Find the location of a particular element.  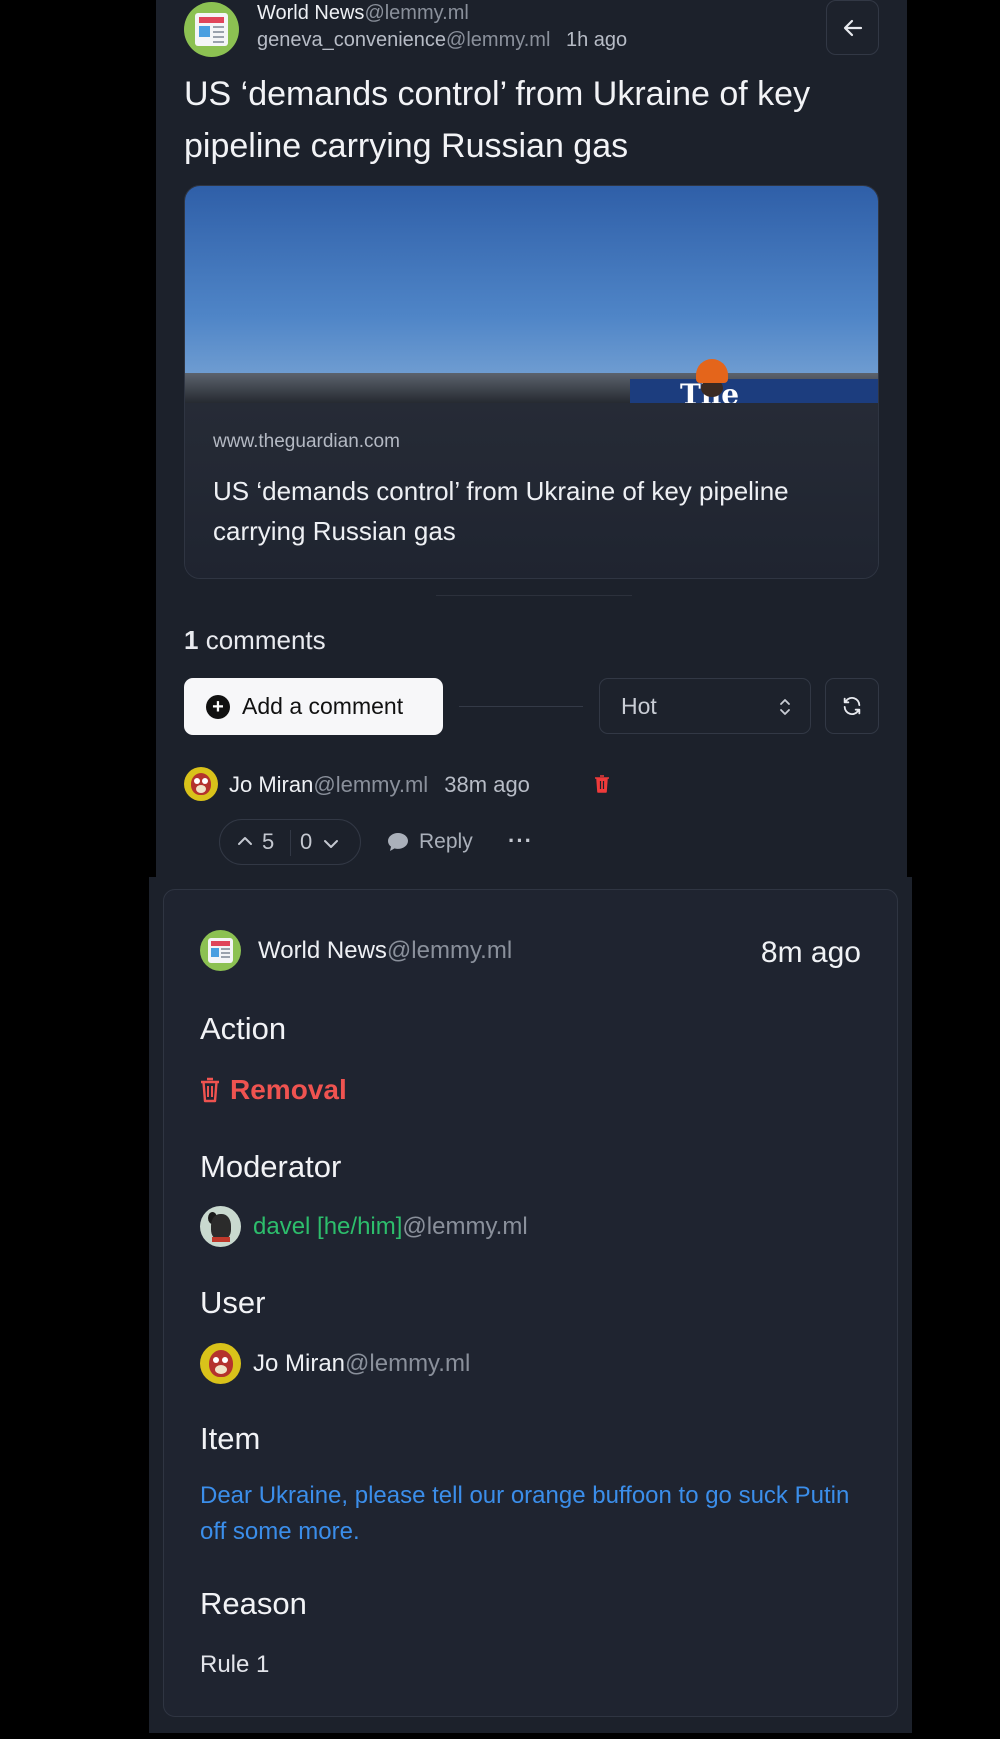

chevron-up-icon is located at coordinates (245, 841).